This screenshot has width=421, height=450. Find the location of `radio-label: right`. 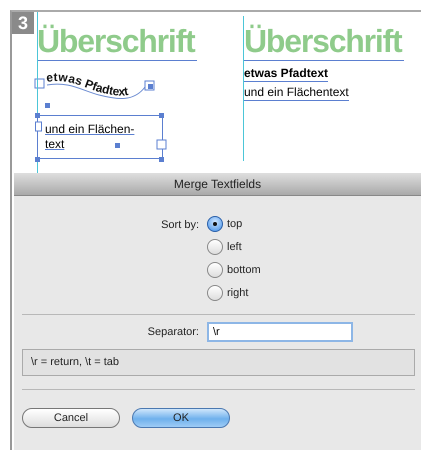

radio-label: right is located at coordinates (237, 293).